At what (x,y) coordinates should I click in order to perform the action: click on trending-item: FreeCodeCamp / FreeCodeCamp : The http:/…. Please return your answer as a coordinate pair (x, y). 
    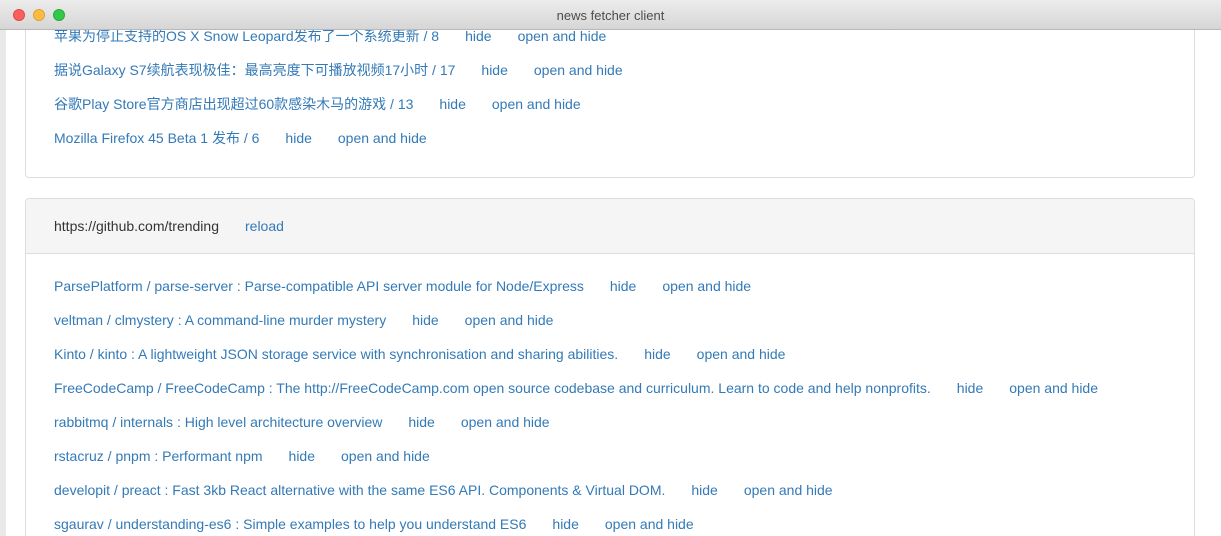
    Looking at the image, I should click on (576, 388).